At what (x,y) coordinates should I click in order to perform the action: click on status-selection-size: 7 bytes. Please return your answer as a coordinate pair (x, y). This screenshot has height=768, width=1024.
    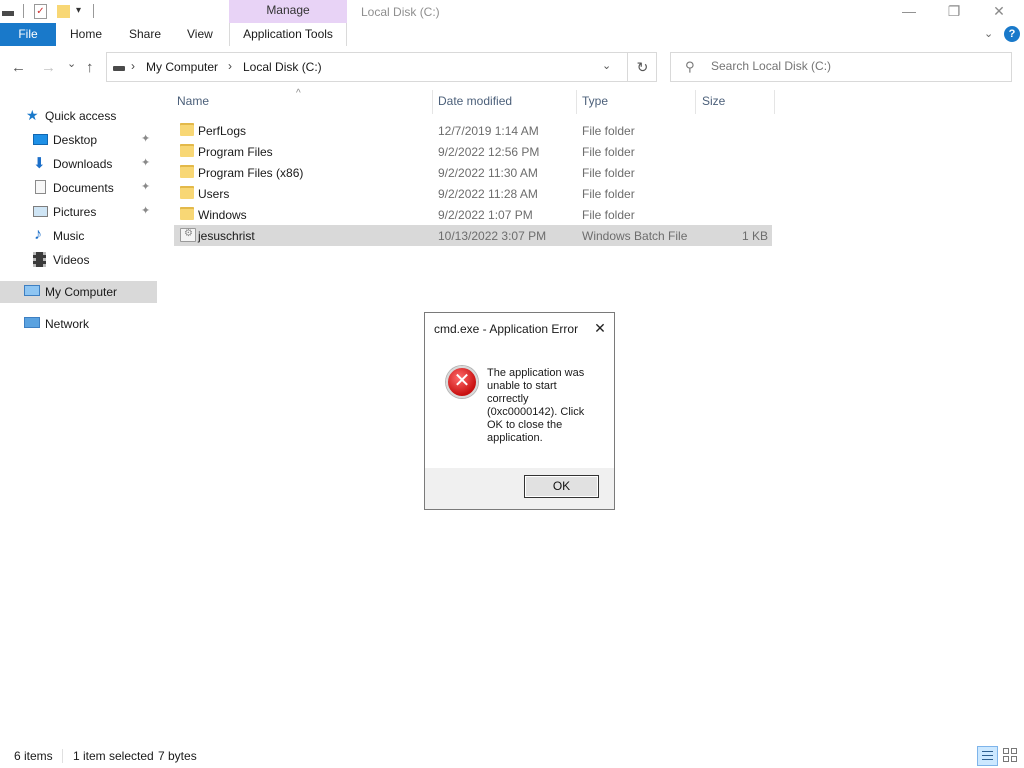
    Looking at the image, I should click on (177, 756).